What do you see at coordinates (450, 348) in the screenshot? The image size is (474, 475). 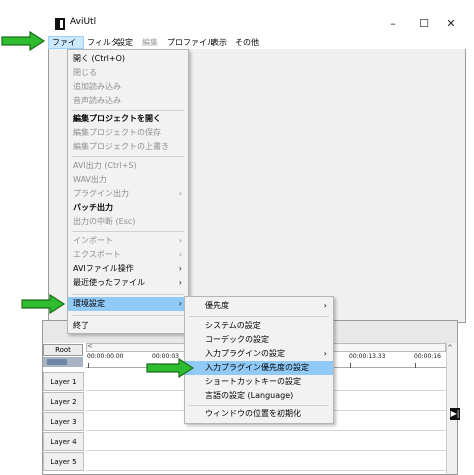 I see `scroll-up-icon: ^` at bounding box center [450, 348].